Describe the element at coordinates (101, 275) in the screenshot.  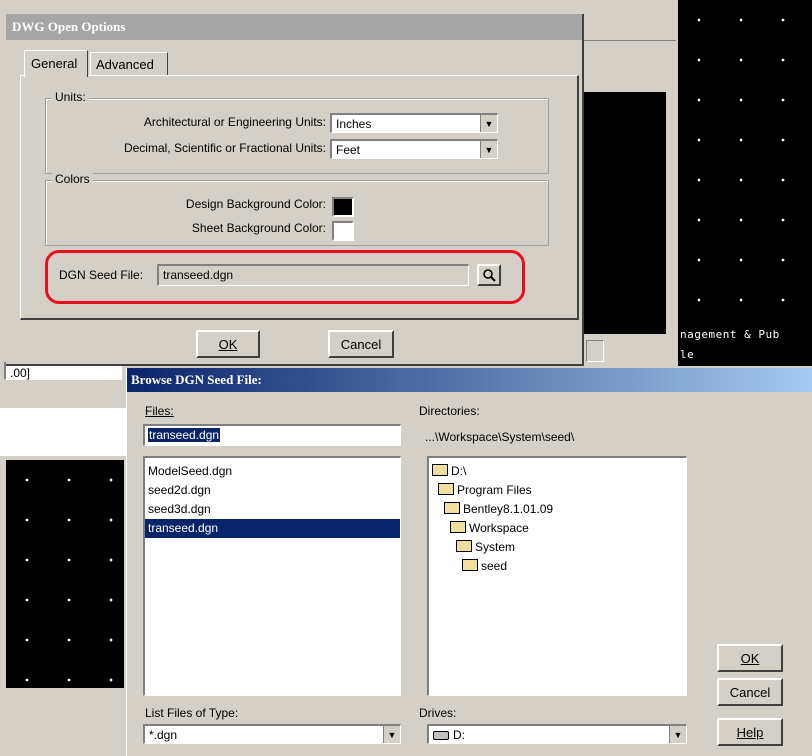
I see `dgn-seed-file-label: DGN Seed File:` at that location.